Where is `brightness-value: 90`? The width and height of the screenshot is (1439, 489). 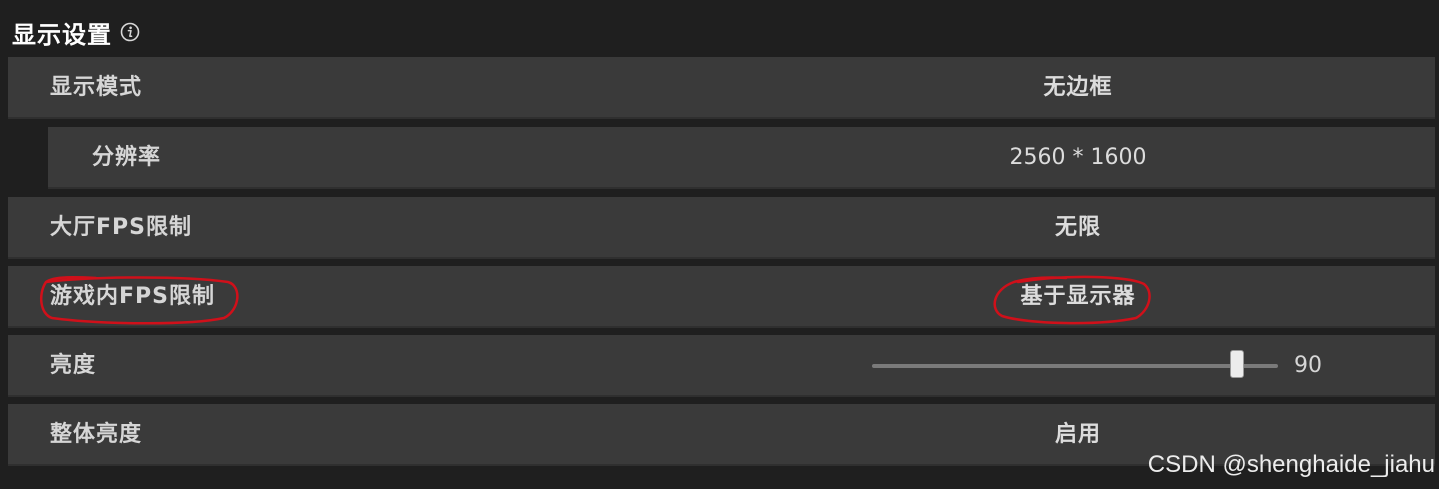
brightness-value: 90 is located at coordinates (1308, 365).